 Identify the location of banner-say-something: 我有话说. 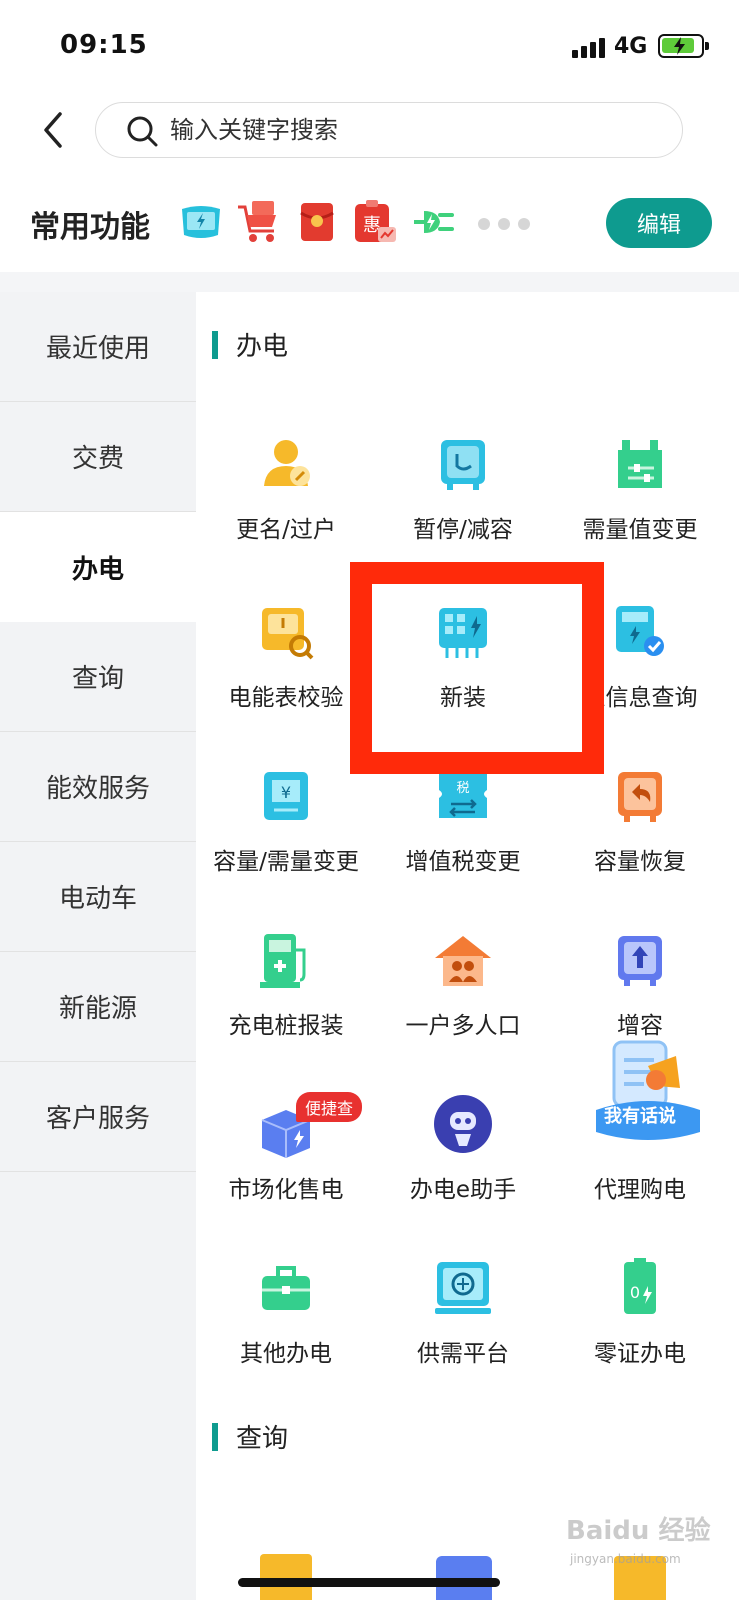
(640, 1116).